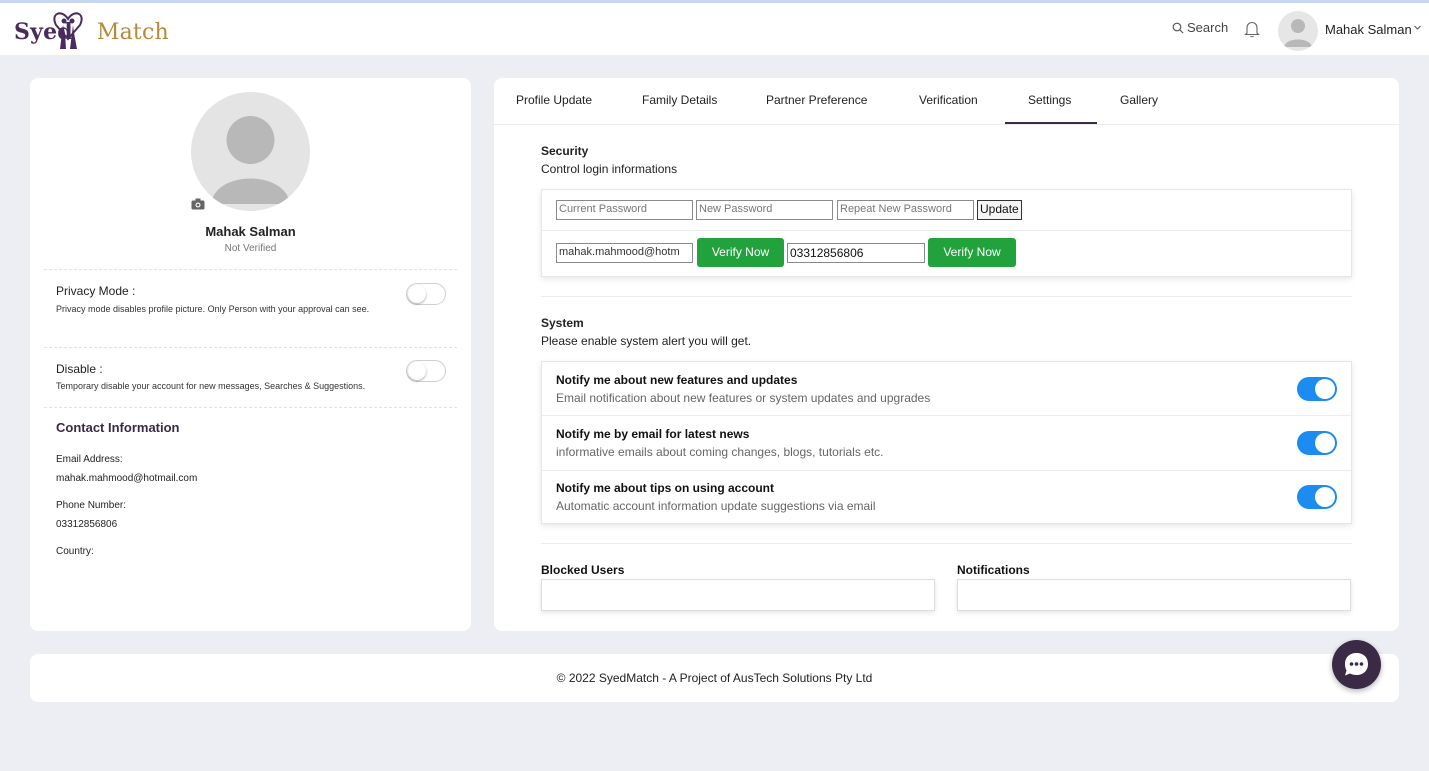  Describe the element at coordinates (1049, 100) in the screenshot. I see `tab-settings: Settings` at that location.